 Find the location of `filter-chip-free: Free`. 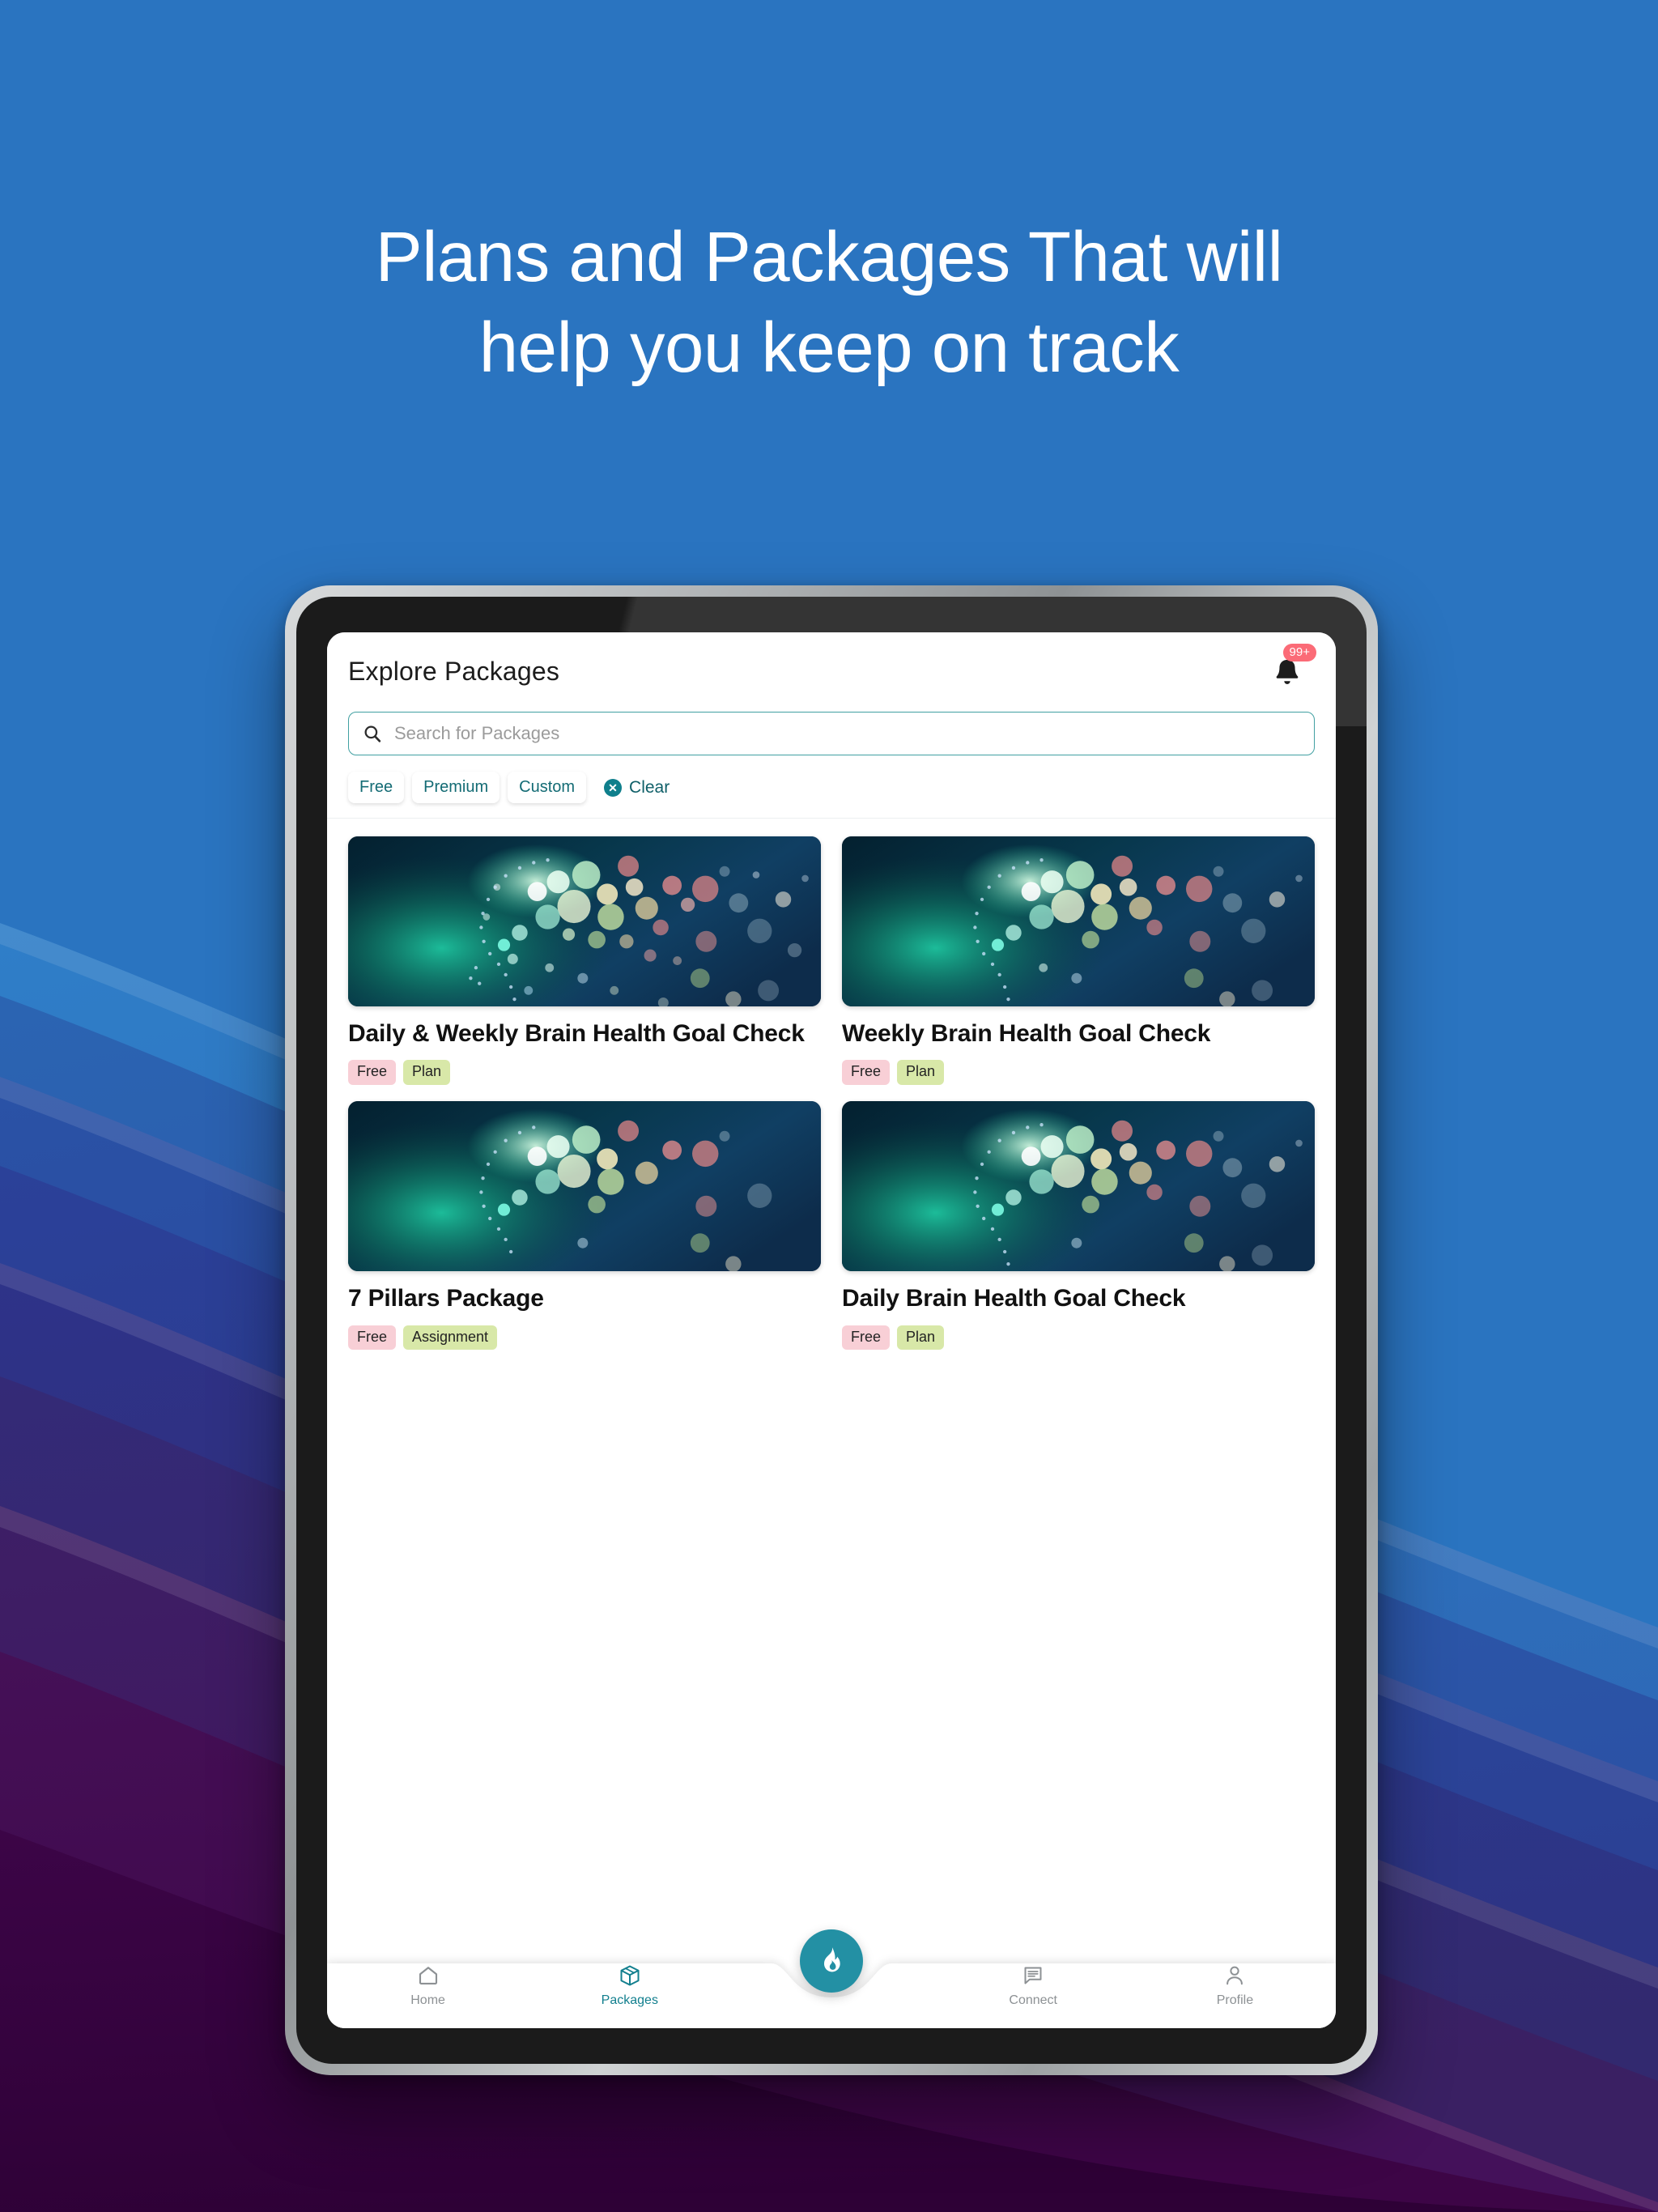

filter-chip-free: Free is located at coordinates (376, 787).